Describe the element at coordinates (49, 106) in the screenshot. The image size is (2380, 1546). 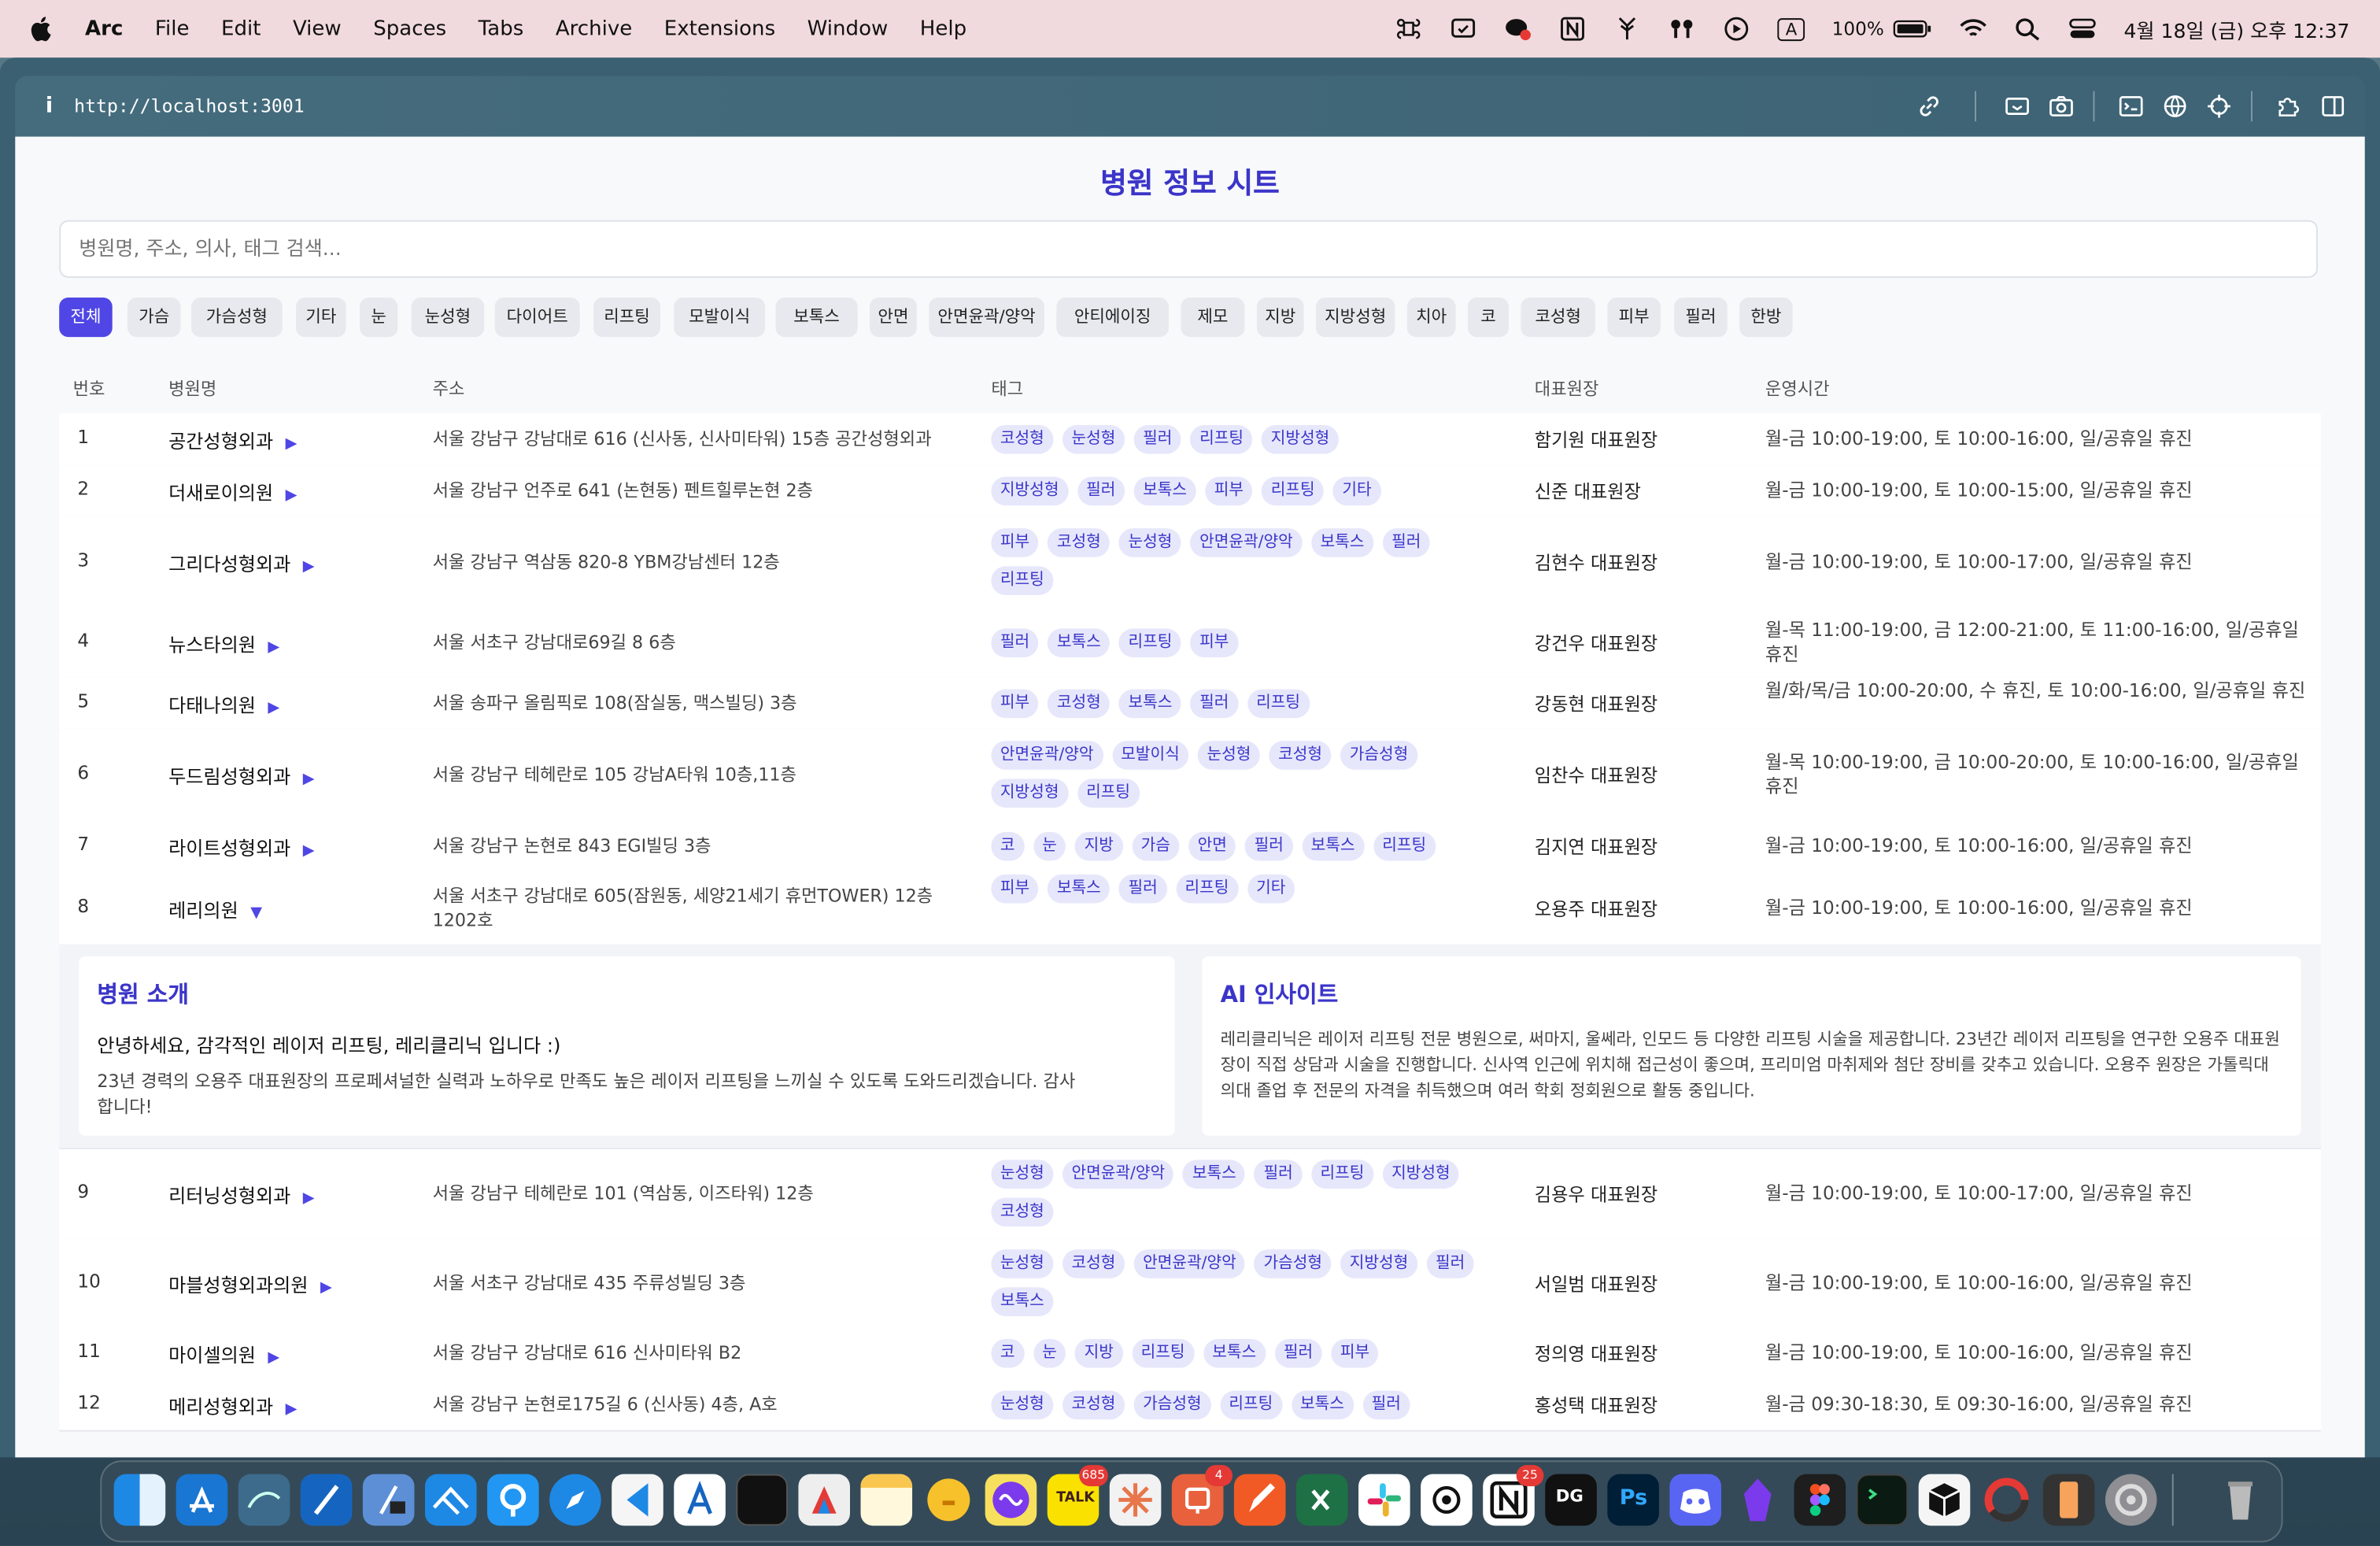
I see `site-info-icon: i` at that location.